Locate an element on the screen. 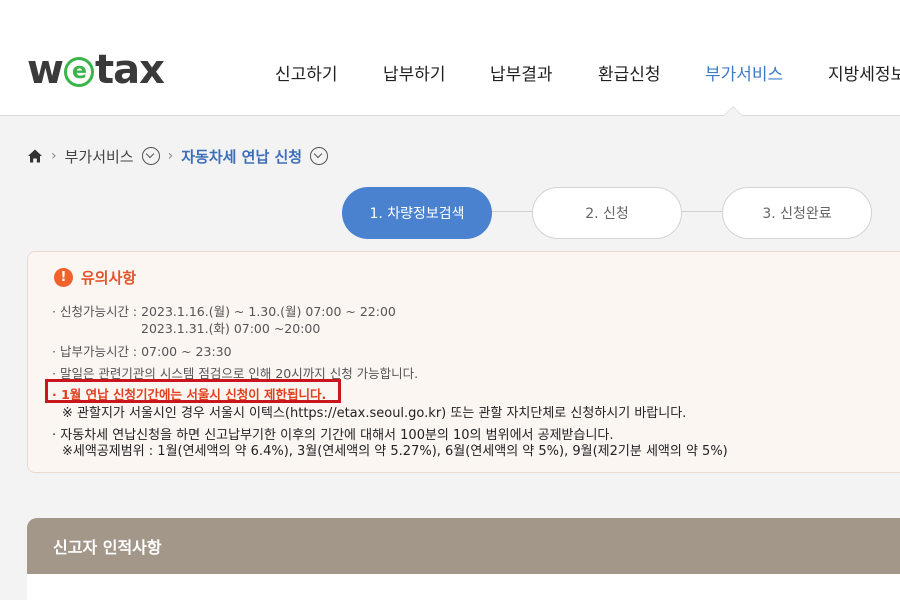 The height and width of the screenshot is (600, 900). breadcrumb-current: 자동차세 연납 신청 is located at coordinates (241, 156).